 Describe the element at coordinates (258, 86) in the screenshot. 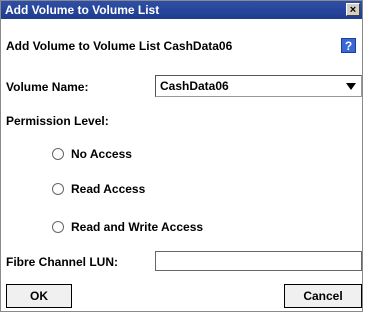

I see `volume-name-select: CashData06` at that location.